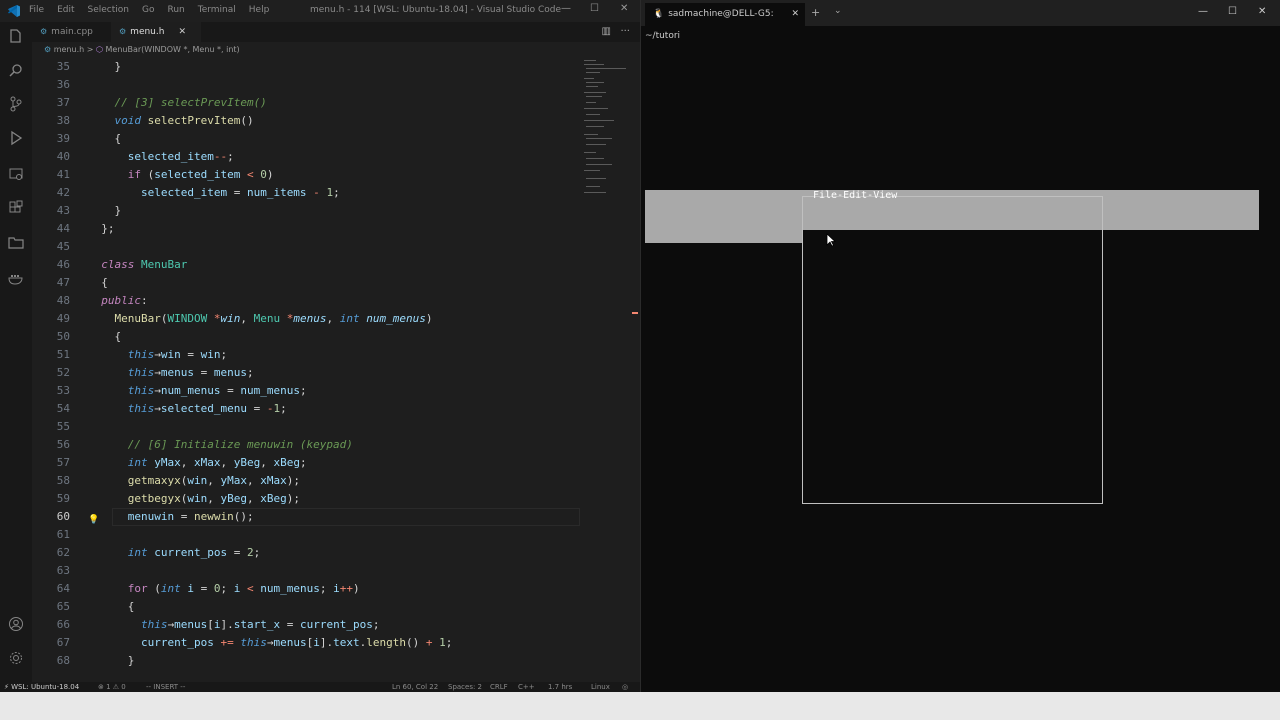 This screenshot has width=1280, height=720. What do you see at coordinates (499, 687) in the screenshot?
I see `line-ending: CRLF` at bounding box center [499, 687].